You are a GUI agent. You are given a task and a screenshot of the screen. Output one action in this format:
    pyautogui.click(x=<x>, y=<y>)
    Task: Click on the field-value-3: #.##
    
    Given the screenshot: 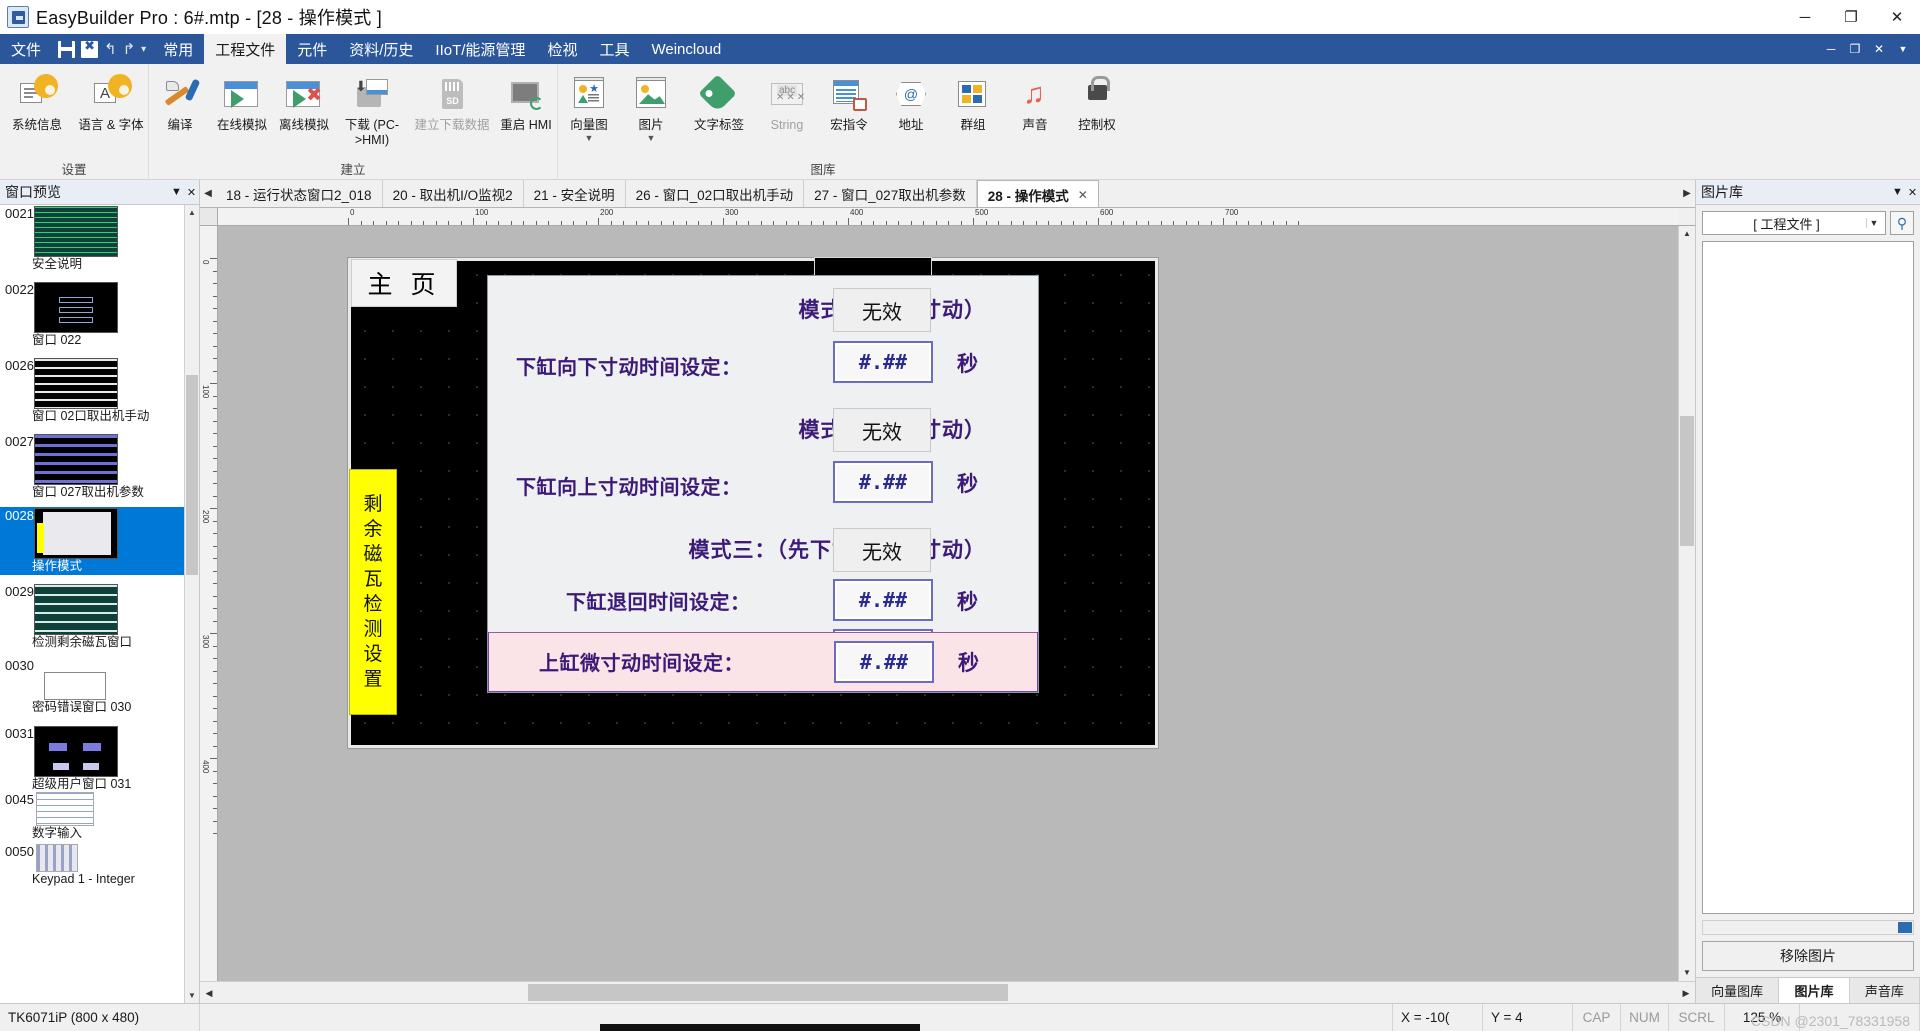 What is the action you would take?
    pyautogui.click(x=883, y=600)
    